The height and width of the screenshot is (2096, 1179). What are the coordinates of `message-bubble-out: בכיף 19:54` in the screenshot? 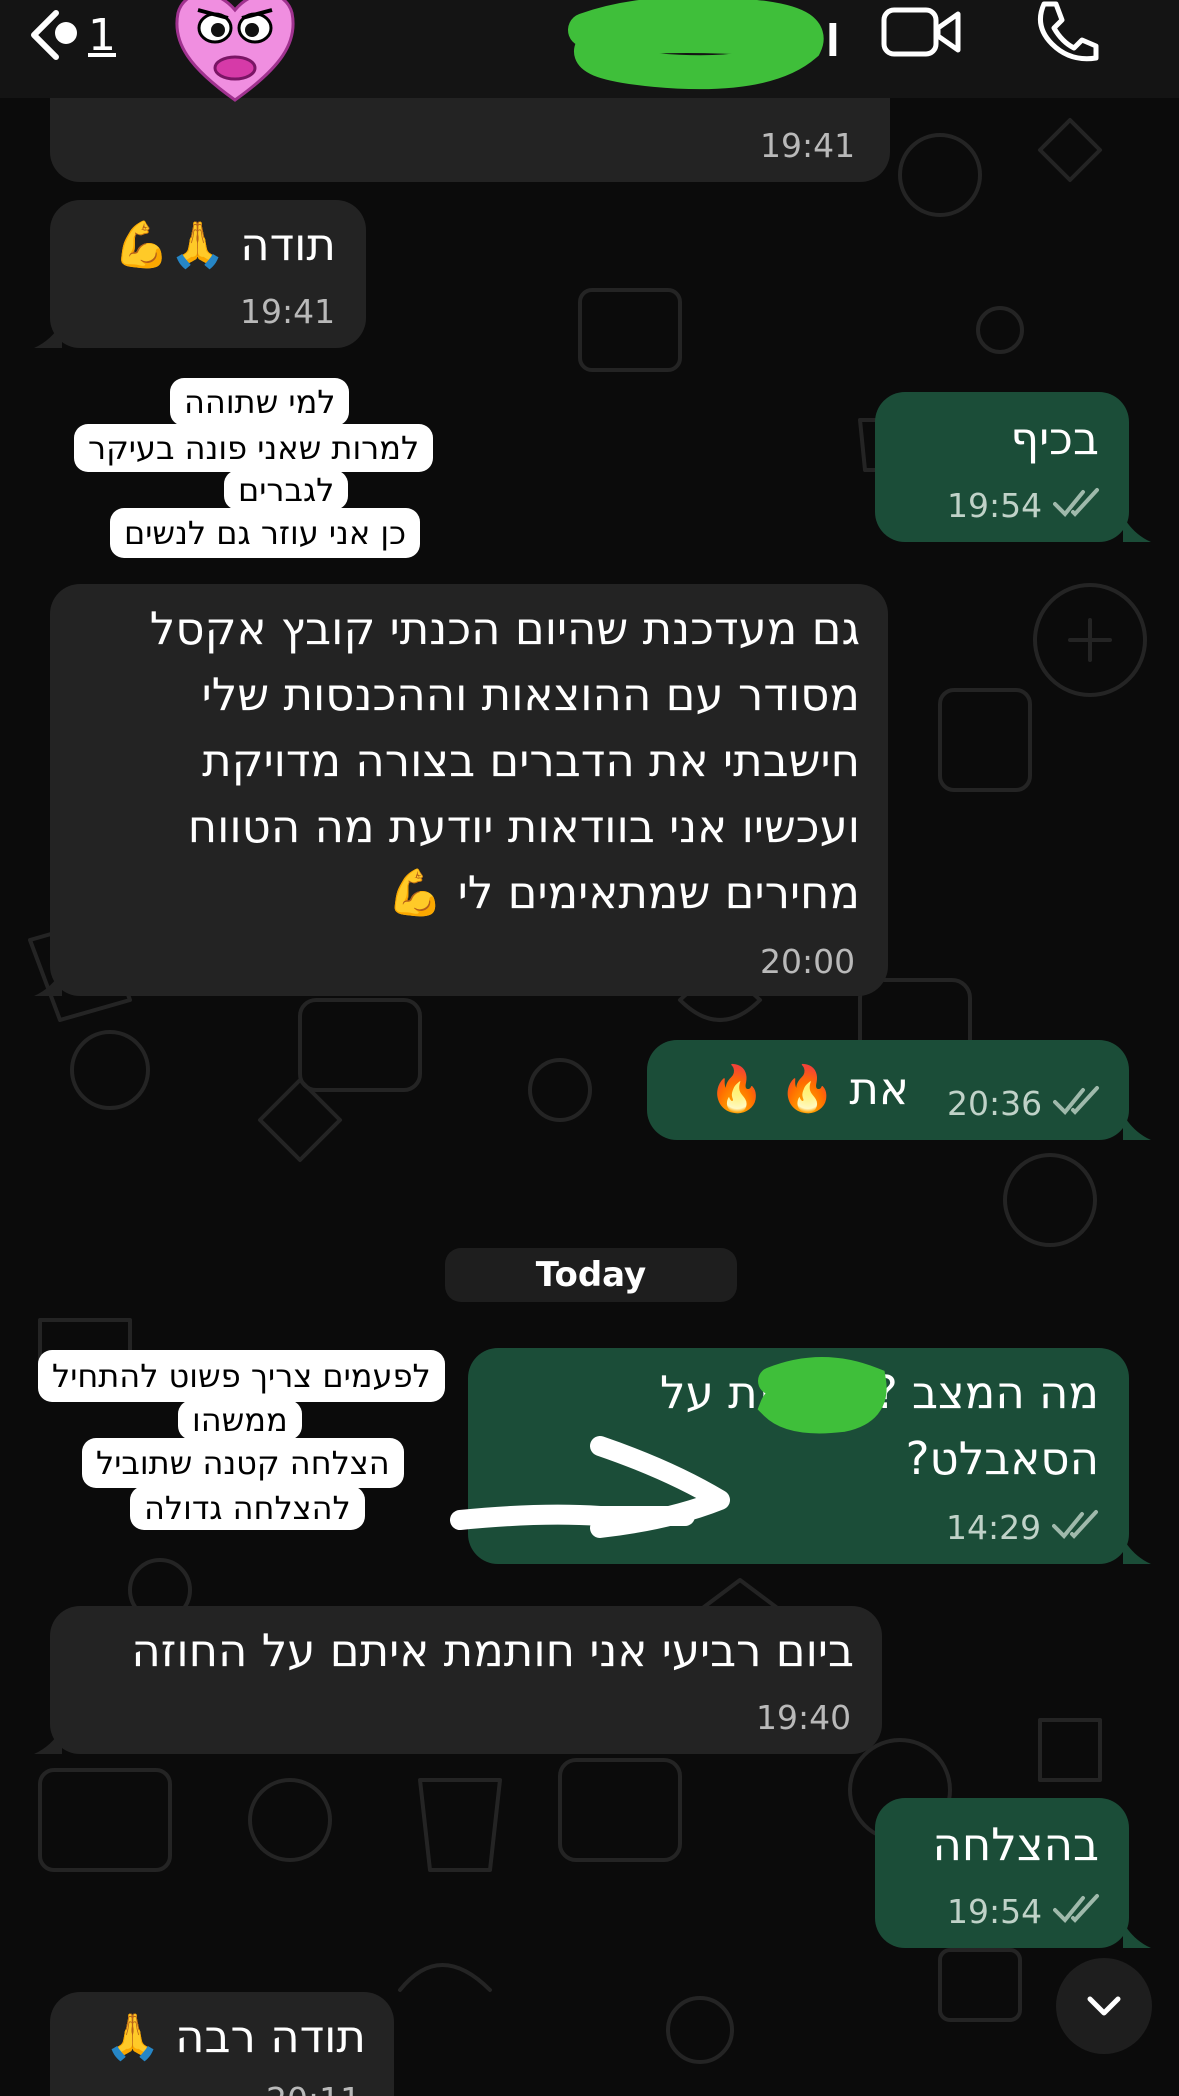 It's located at (1002, 467).